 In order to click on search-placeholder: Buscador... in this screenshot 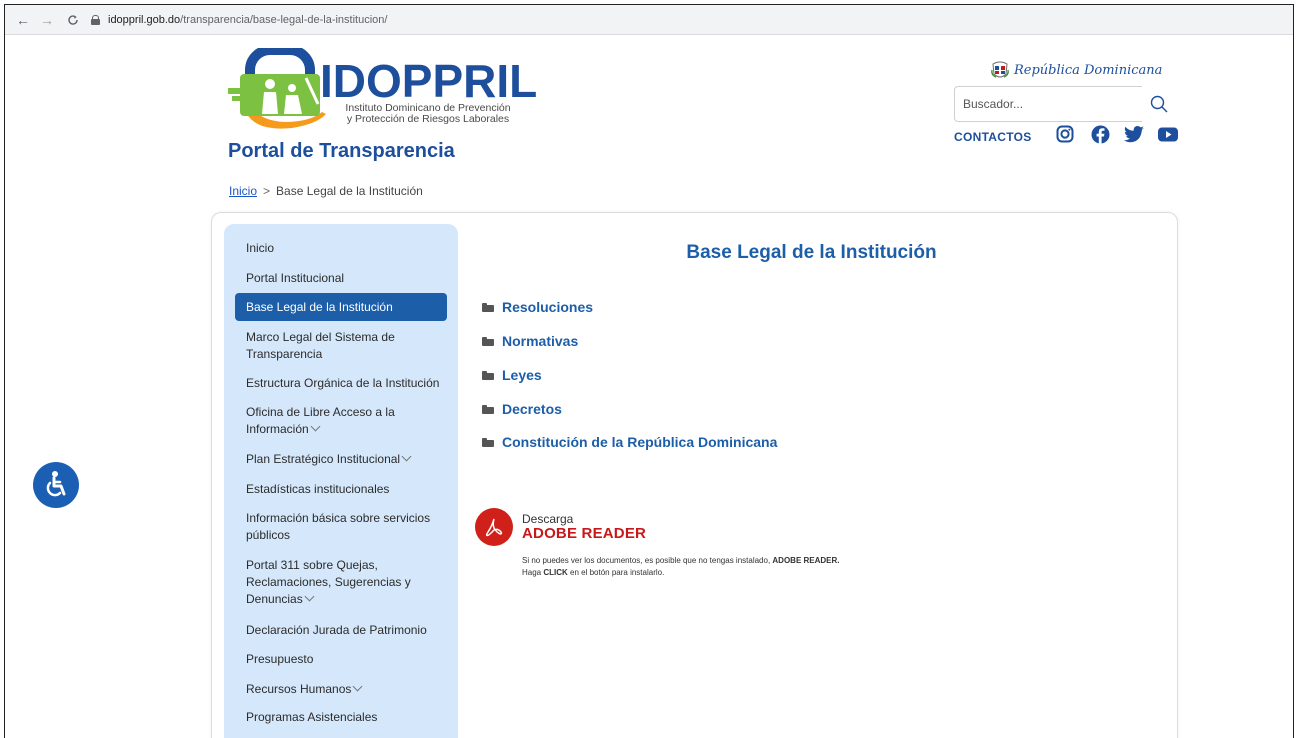, I will do `click(993, 104)`.